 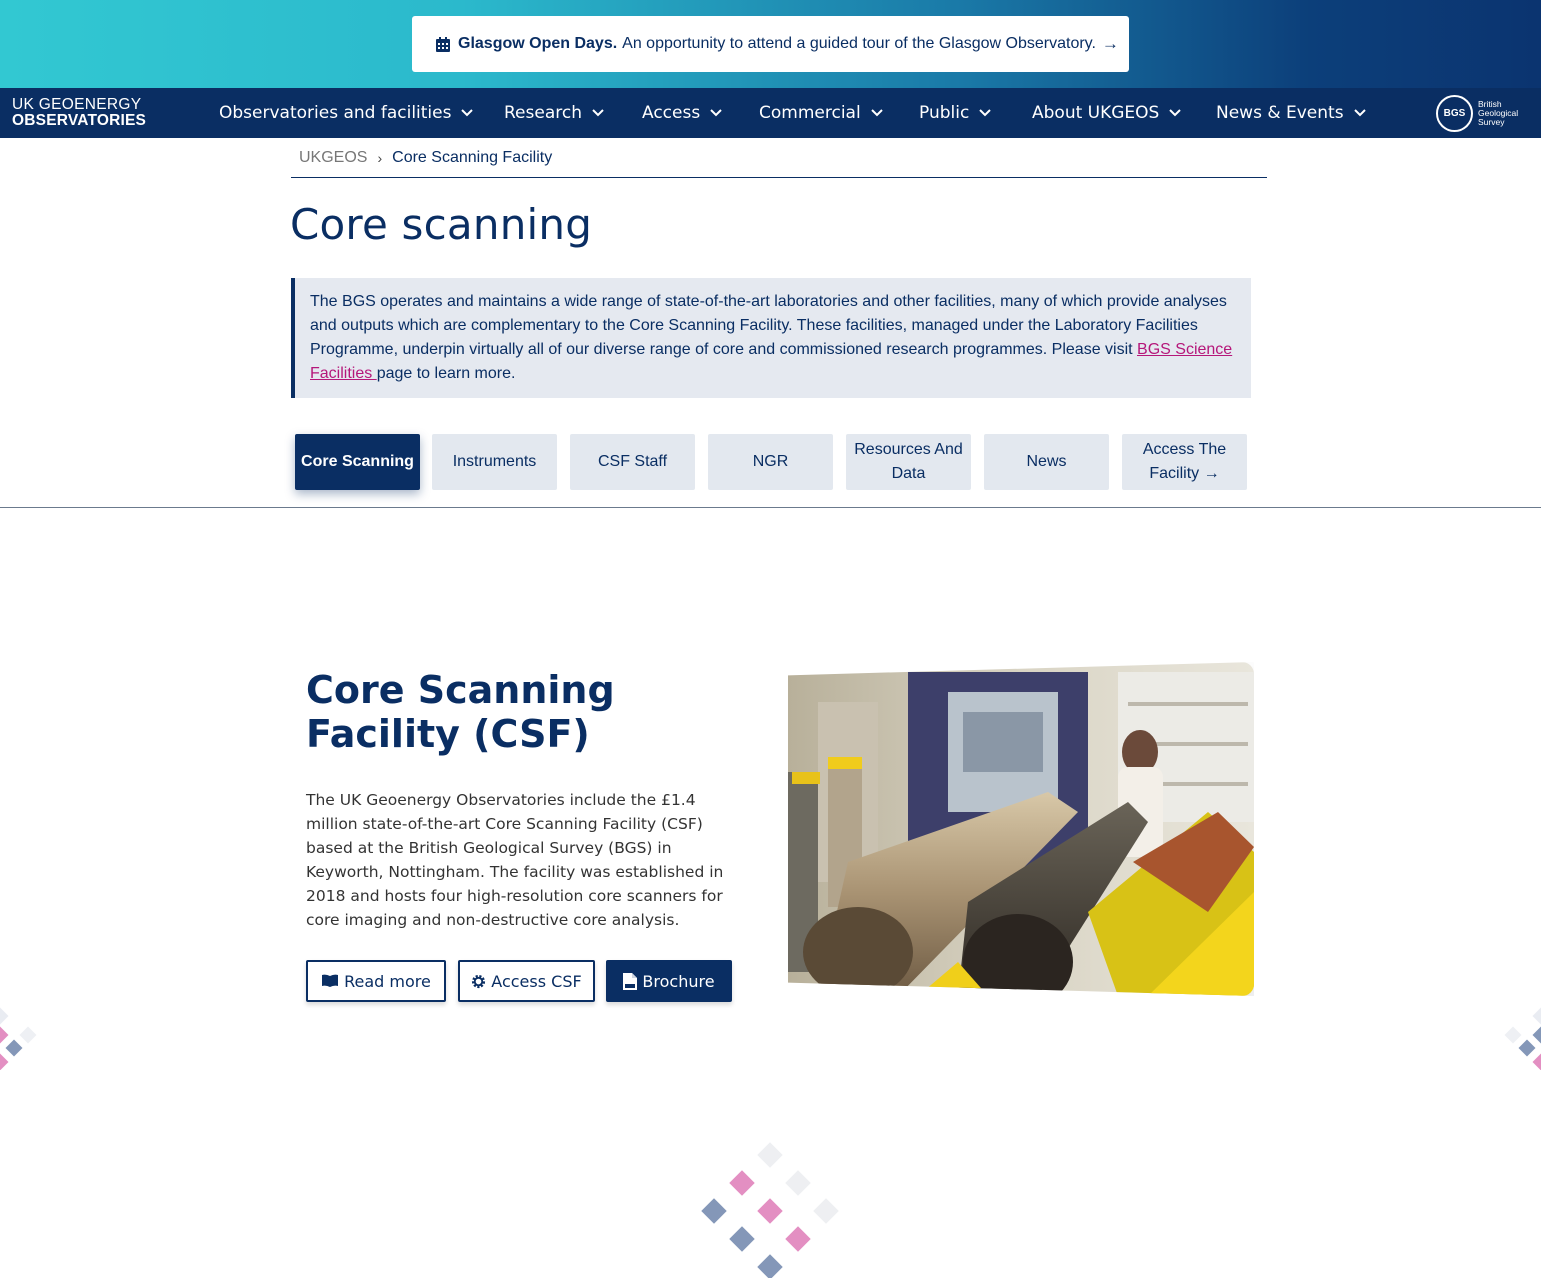 I want to click on nav-observatories: Observatories and facilities, so click(x=346, y=113).